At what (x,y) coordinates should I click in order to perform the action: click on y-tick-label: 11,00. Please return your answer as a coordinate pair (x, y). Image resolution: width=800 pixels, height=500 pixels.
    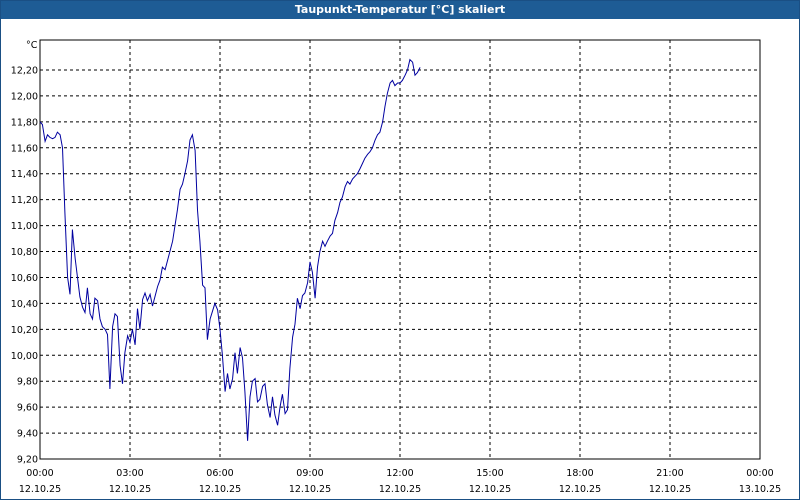
    Looking at the image, I should click on (24, 226).